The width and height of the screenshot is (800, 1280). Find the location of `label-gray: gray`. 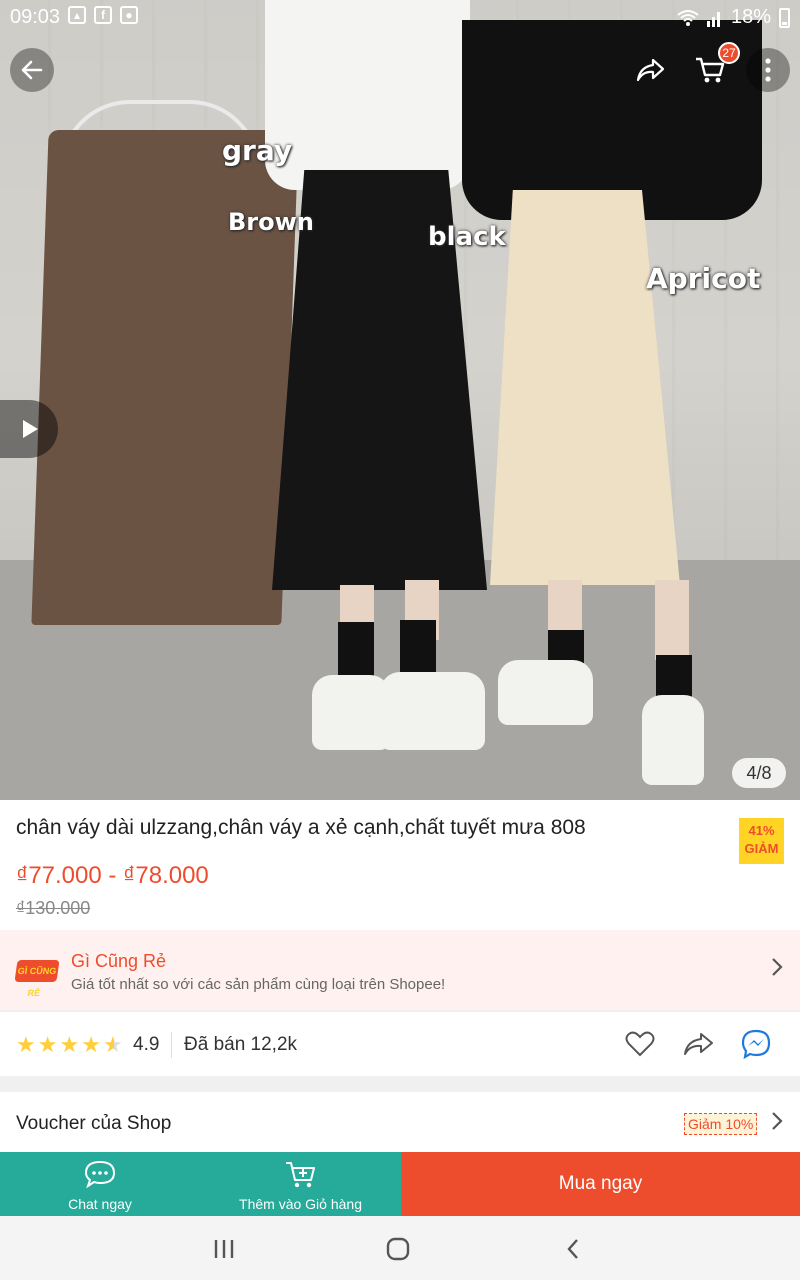

label-gray: gray is located at coordinates (257, 150).